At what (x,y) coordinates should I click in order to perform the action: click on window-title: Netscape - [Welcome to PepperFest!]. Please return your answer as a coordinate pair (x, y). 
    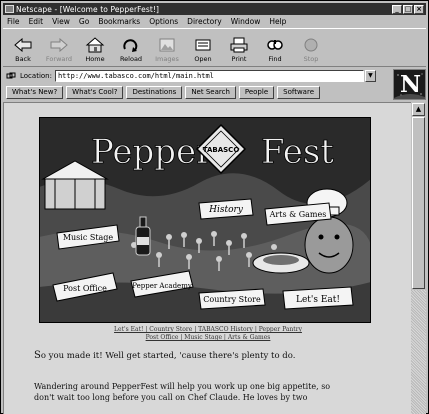
    Looking at the image, I should click on (88, 9).